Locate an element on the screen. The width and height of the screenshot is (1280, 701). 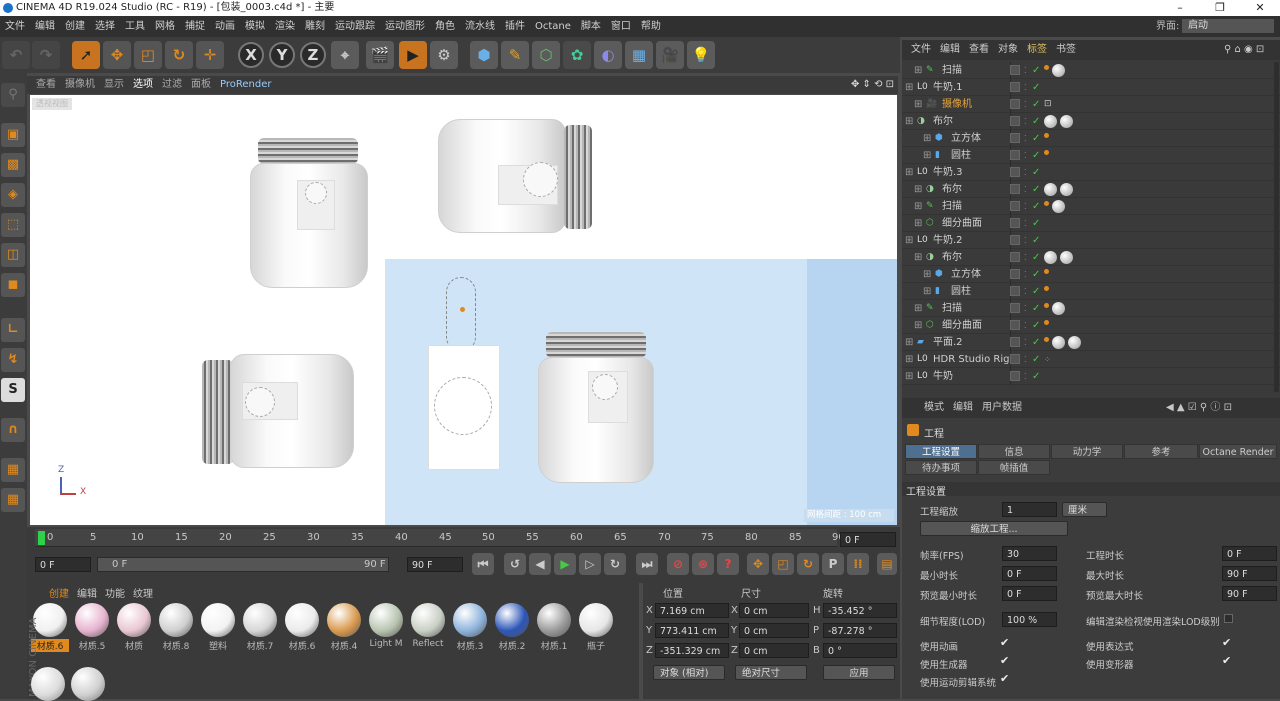
undo-icon: ↶ is located at coordinates (16, 55).